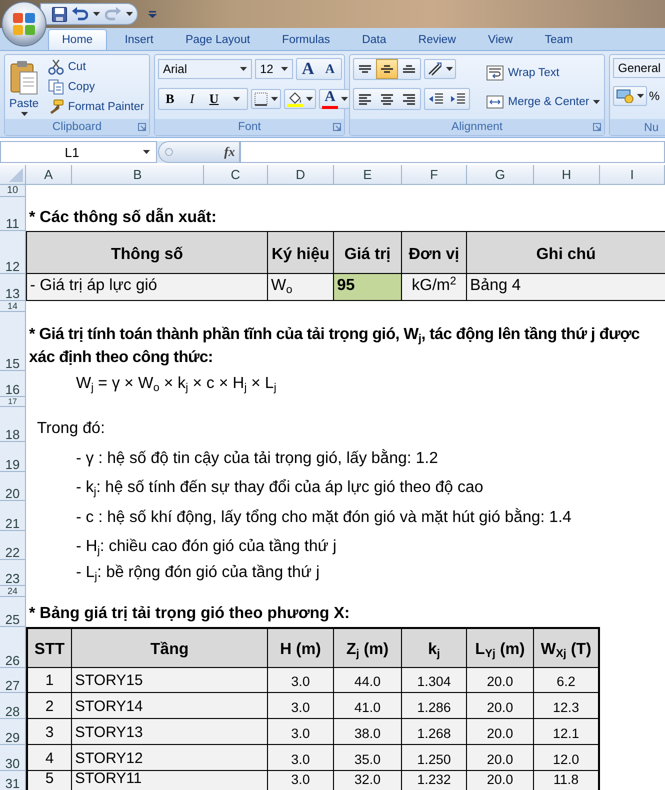  I want to click on table-cell: 44.0, so click(368, 680).